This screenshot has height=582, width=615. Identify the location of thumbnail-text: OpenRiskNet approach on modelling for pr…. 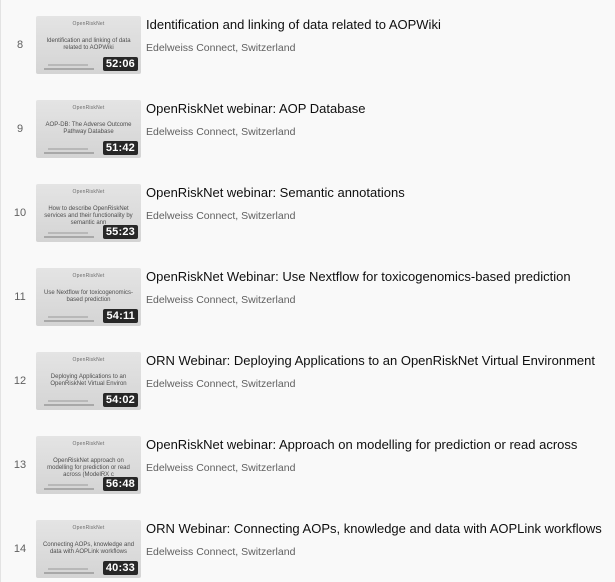
(88, 468).